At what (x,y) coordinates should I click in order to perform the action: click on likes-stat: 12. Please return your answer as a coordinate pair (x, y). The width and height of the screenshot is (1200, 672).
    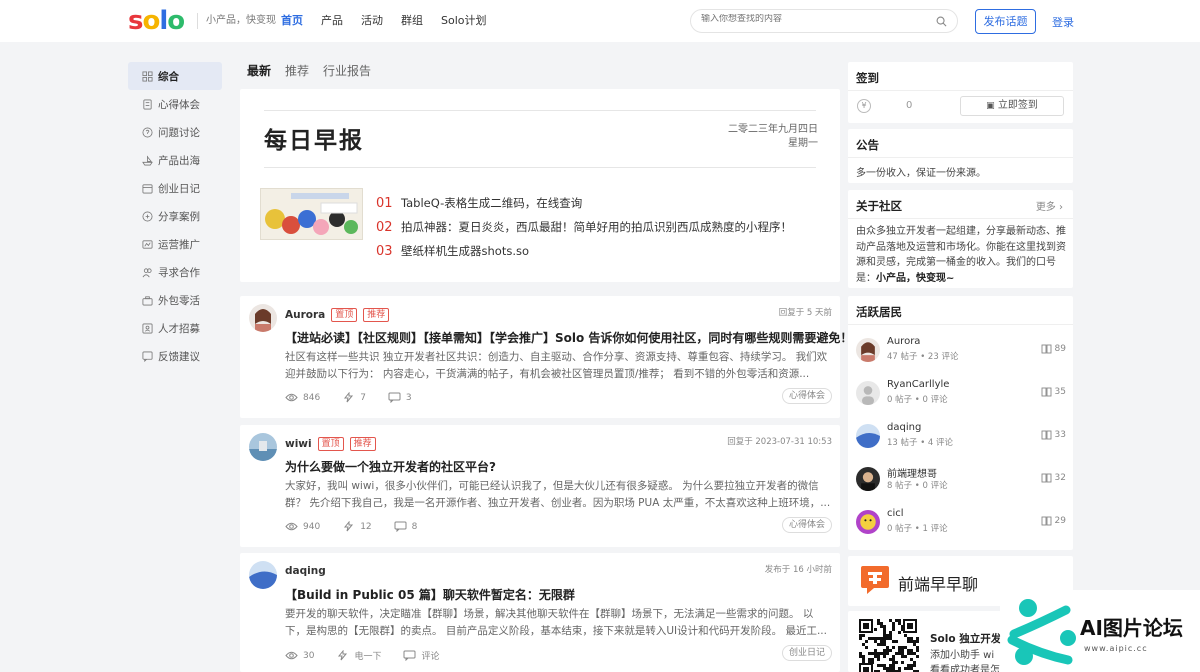
    Looking at the image, I should click on (357, 526).